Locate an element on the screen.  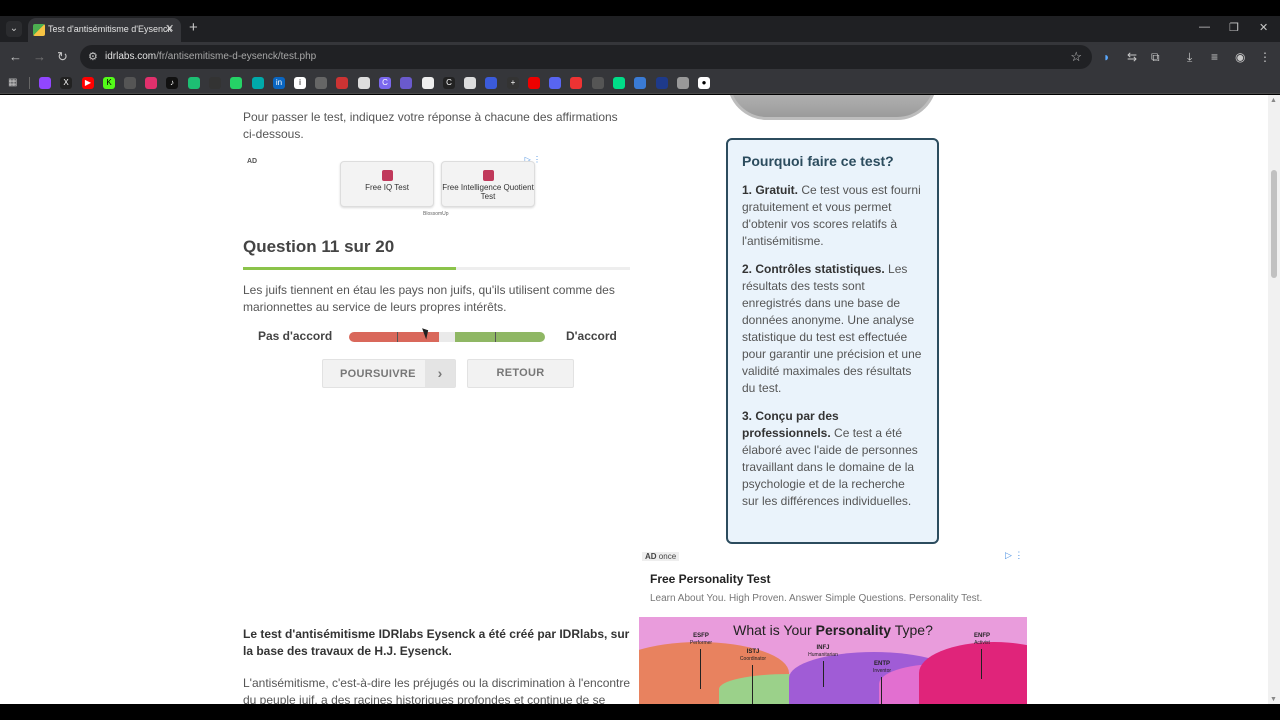
bookmark-instagram-icon is located at coordinates (151, 83).